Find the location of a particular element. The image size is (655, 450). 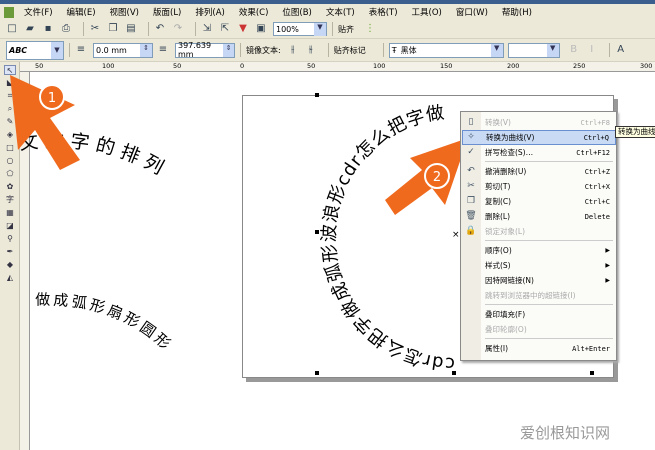

menu-item-label: 转换(V) is located at coordinates (498, 122).